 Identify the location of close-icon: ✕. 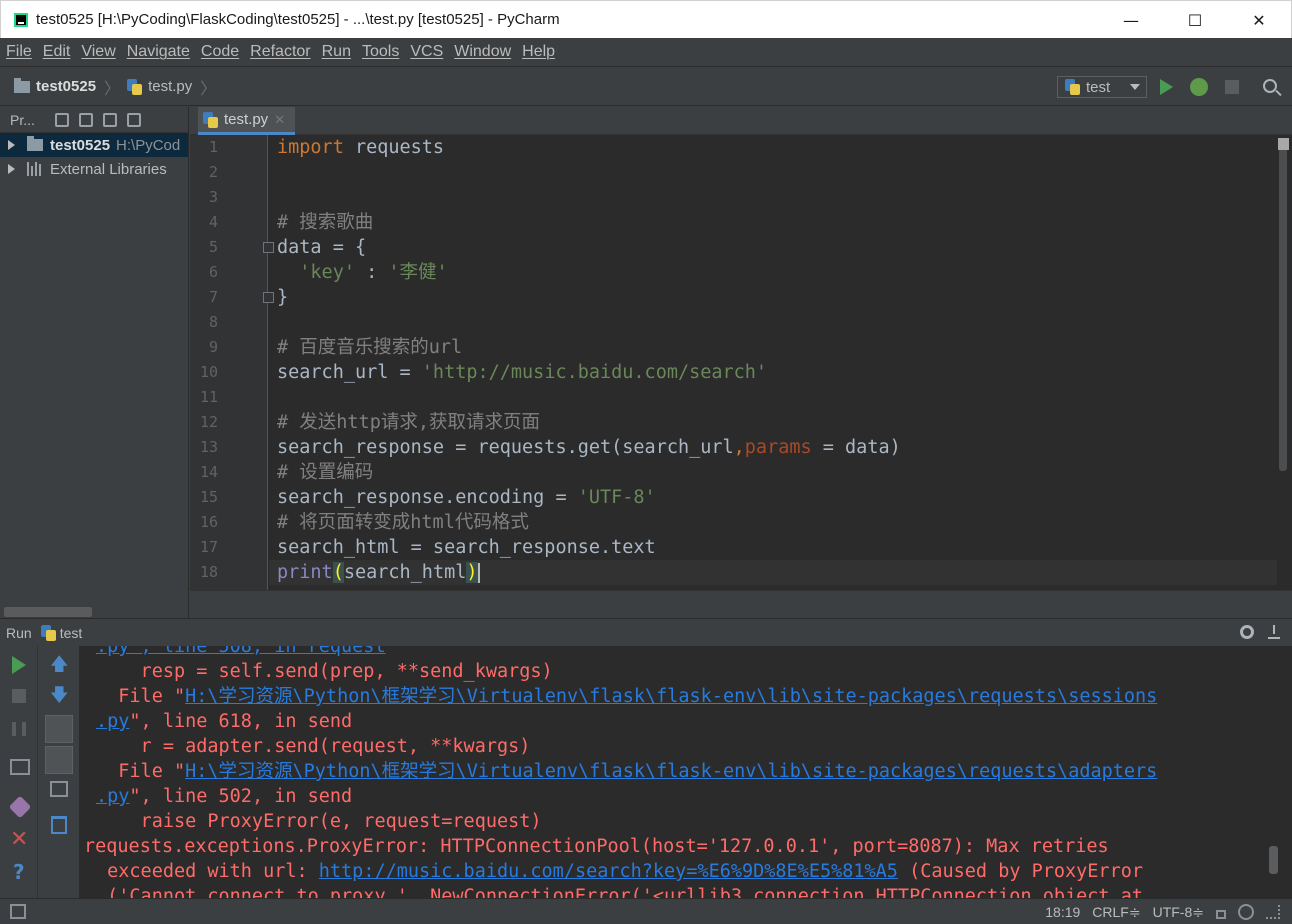
(20, 840).